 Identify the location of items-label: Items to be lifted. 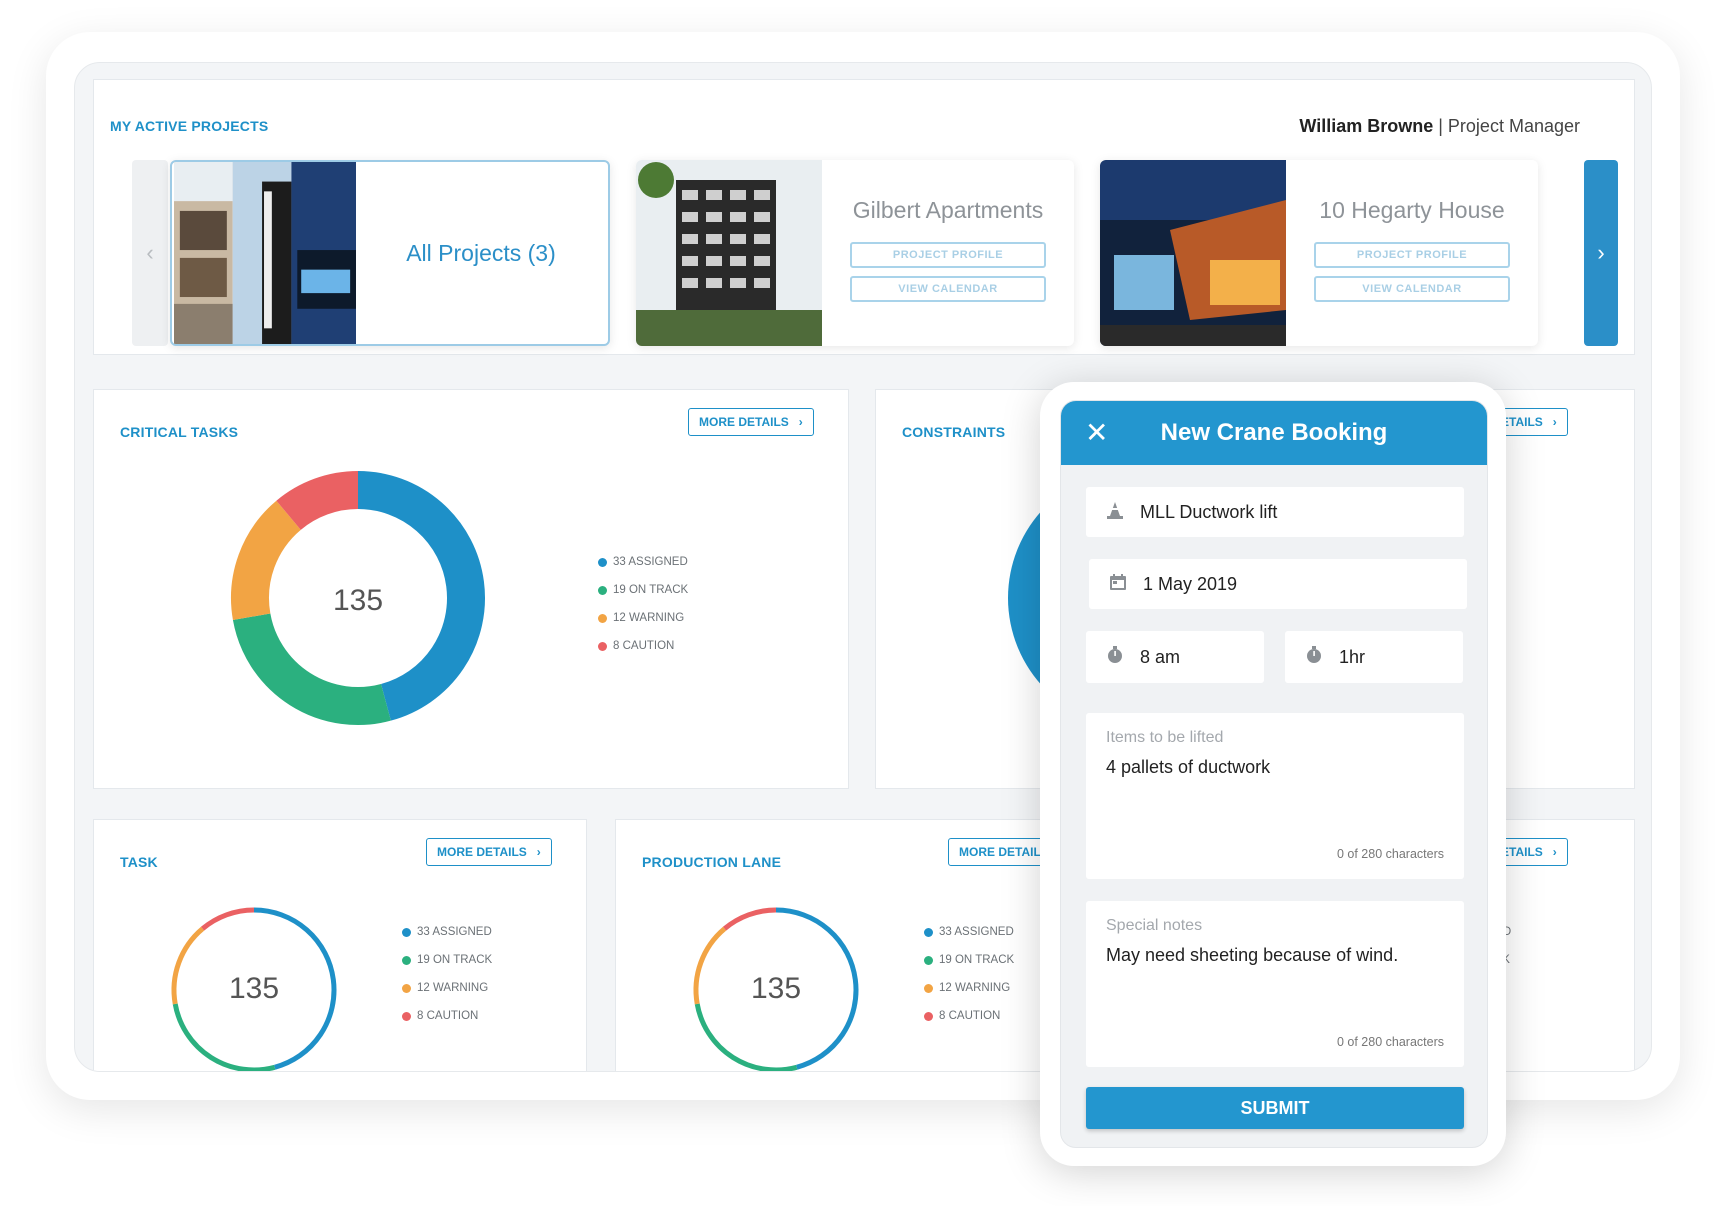
(1165, 737).